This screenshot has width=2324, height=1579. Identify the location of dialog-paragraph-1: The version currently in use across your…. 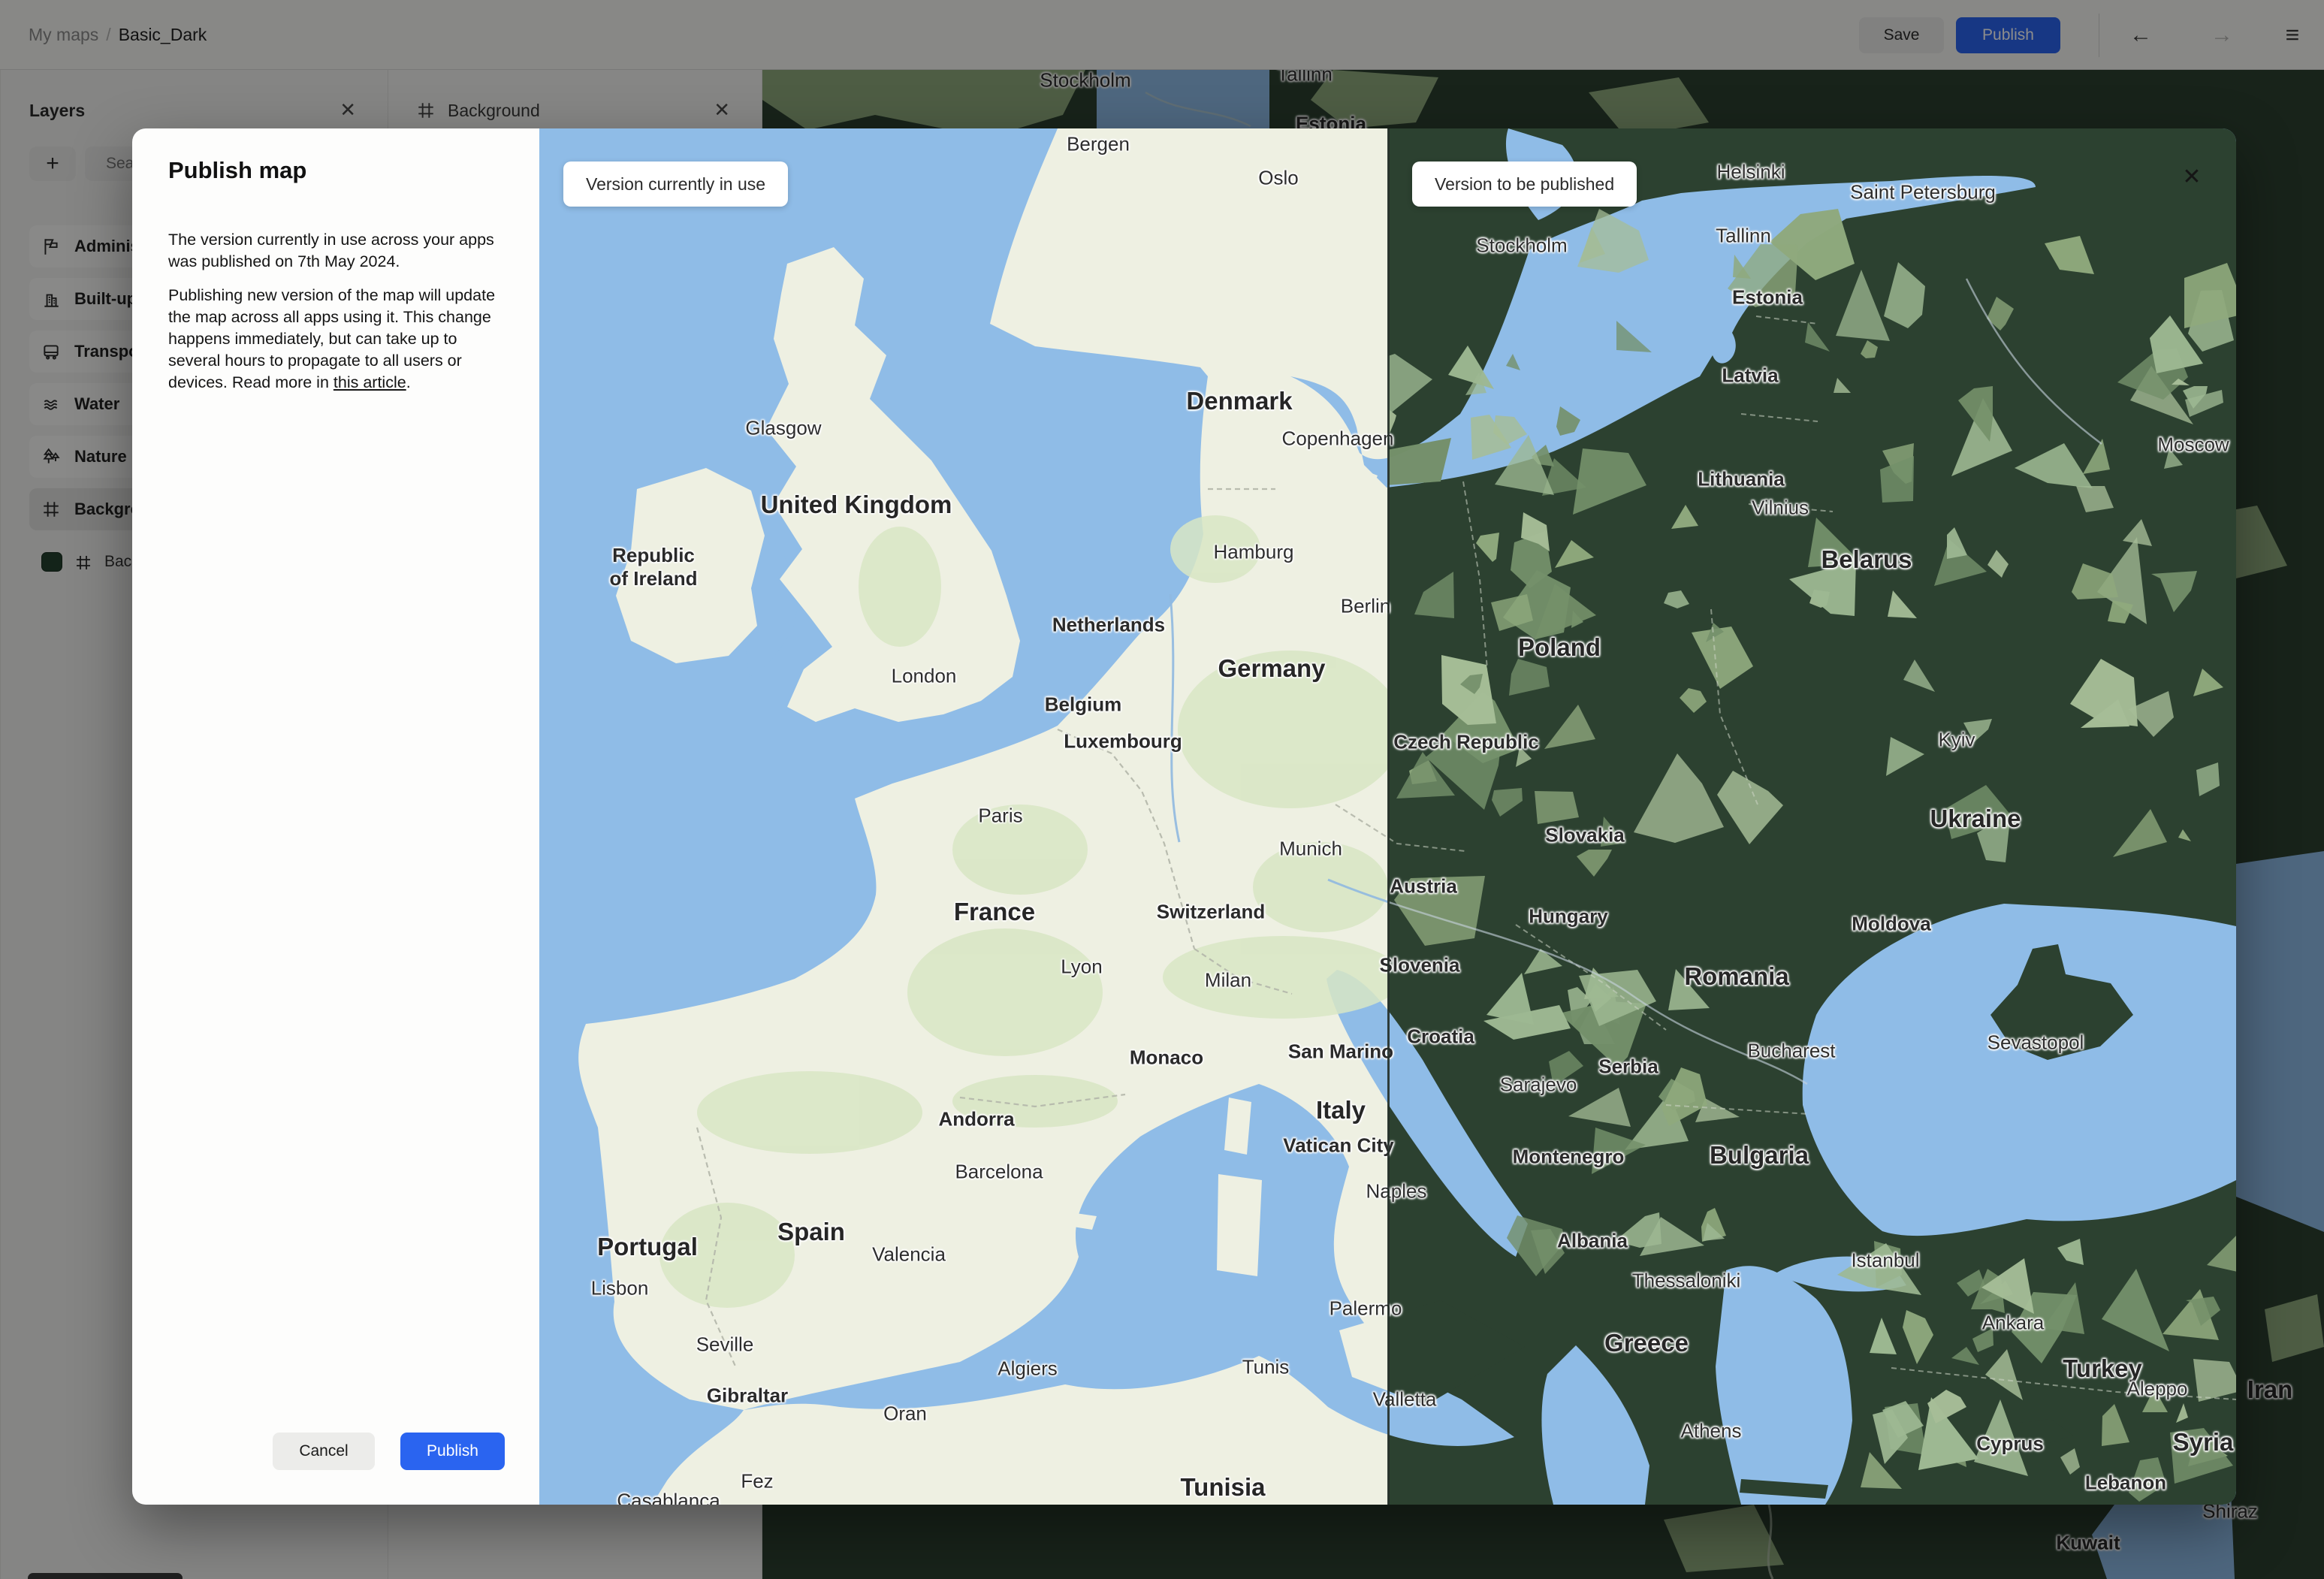
(331, 250).